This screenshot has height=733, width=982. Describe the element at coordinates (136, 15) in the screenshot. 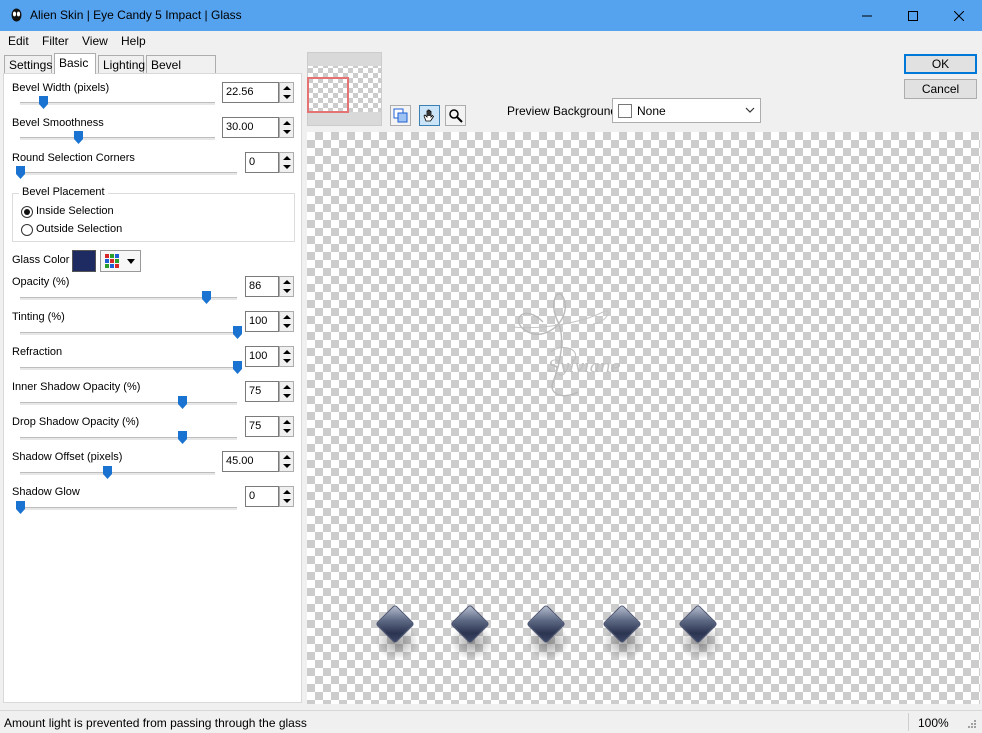

I see `window-title: Alien Skin | Eye Candy 5 Impact | Glass` at that location.